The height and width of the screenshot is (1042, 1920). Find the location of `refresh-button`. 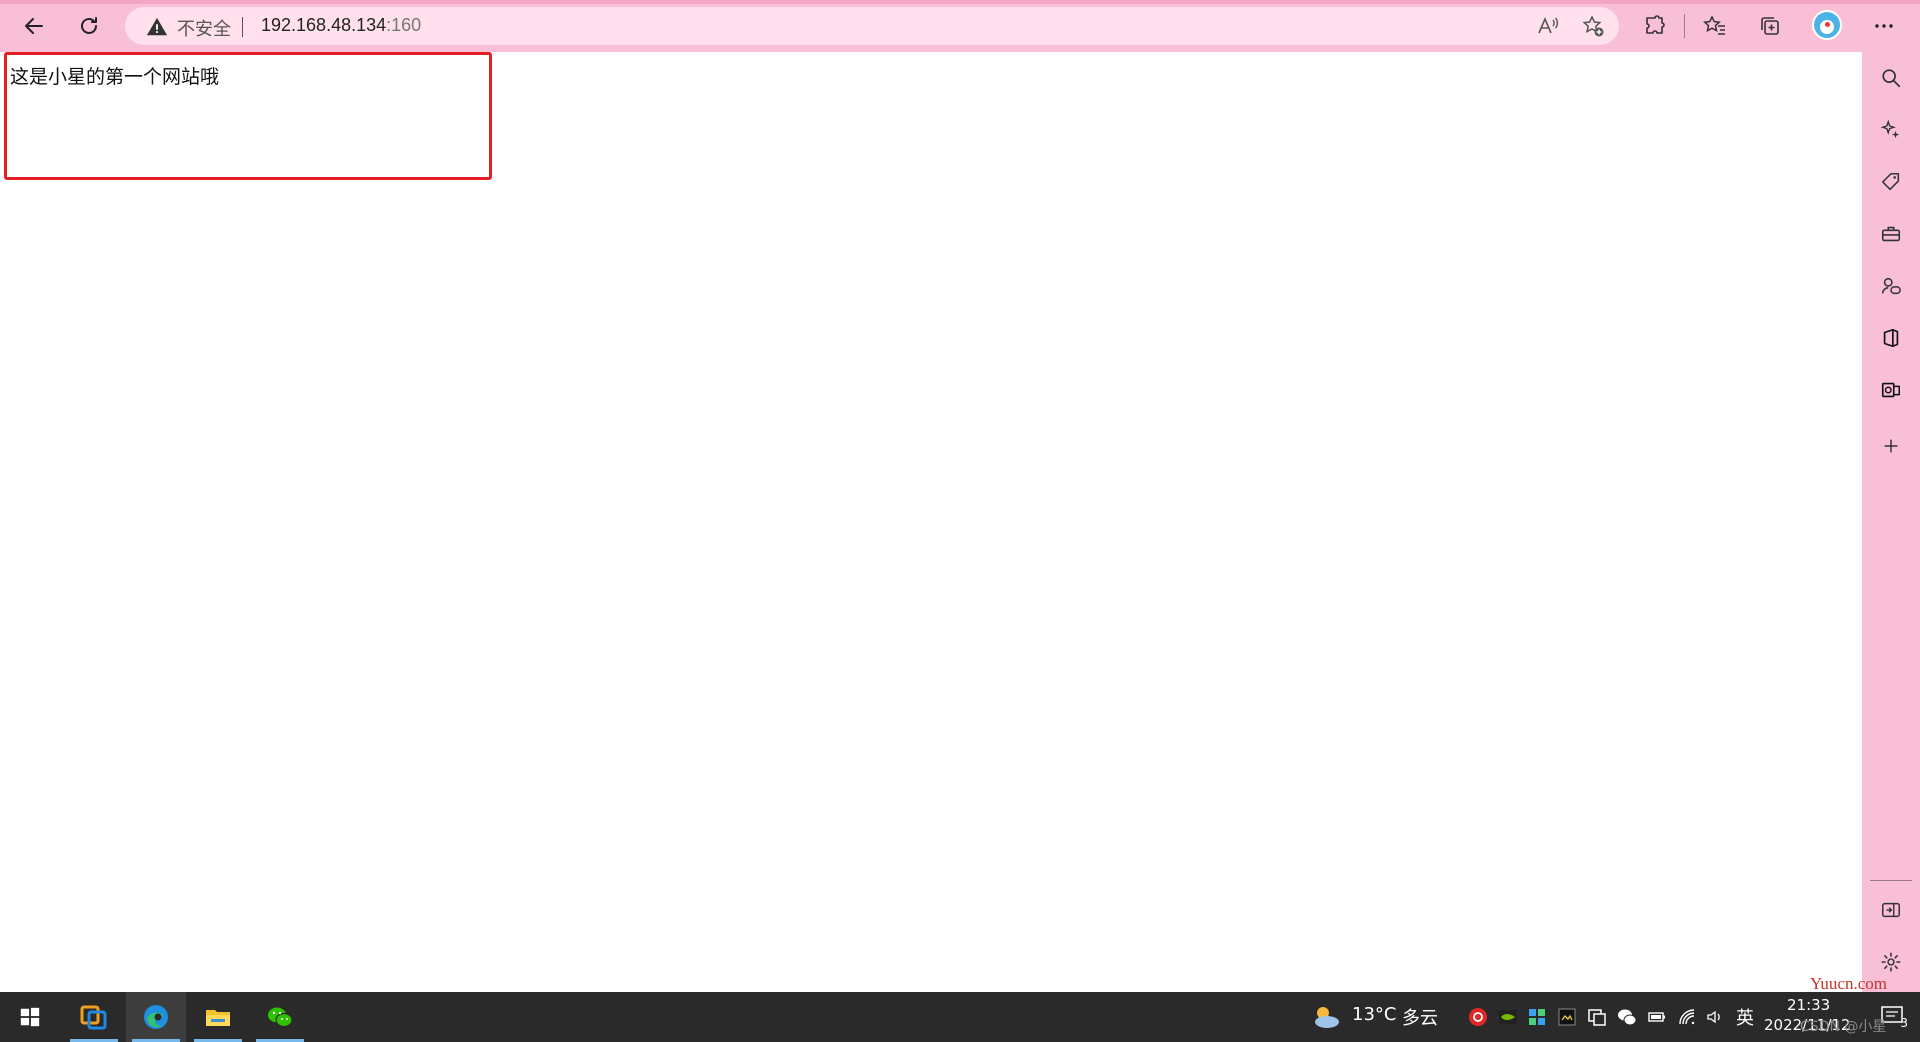

refresh-button is located at coordinates (89, 26).